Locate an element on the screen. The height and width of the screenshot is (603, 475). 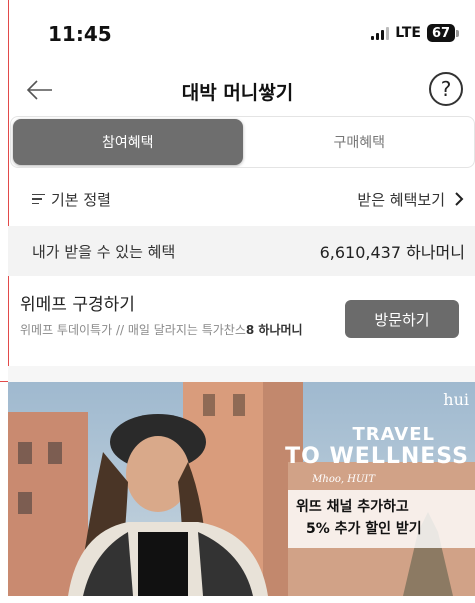
banner-brand-logo: hui is located at coordinates (456, 399).